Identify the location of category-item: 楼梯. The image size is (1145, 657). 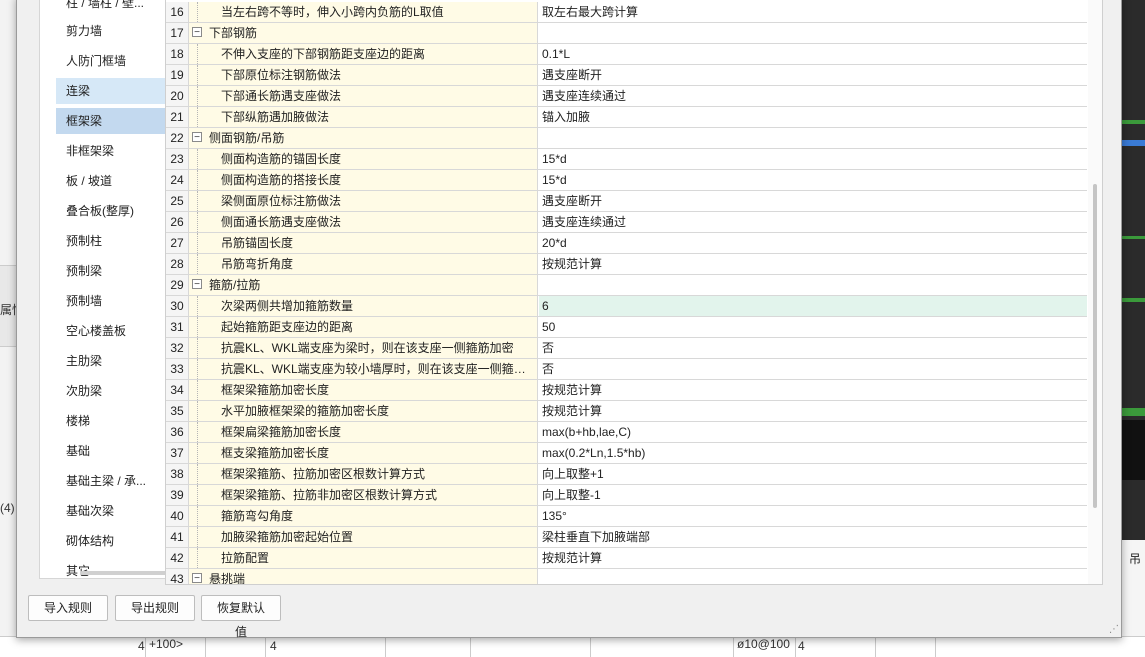
(111, 421).